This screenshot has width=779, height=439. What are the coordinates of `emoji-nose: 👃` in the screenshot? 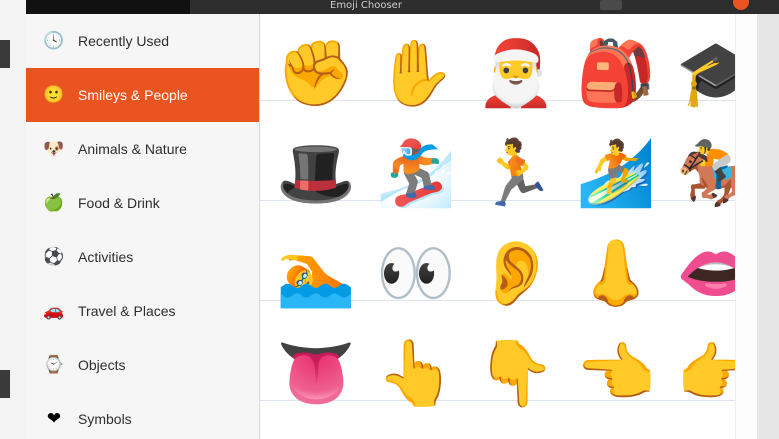 It's located at (616, 274).